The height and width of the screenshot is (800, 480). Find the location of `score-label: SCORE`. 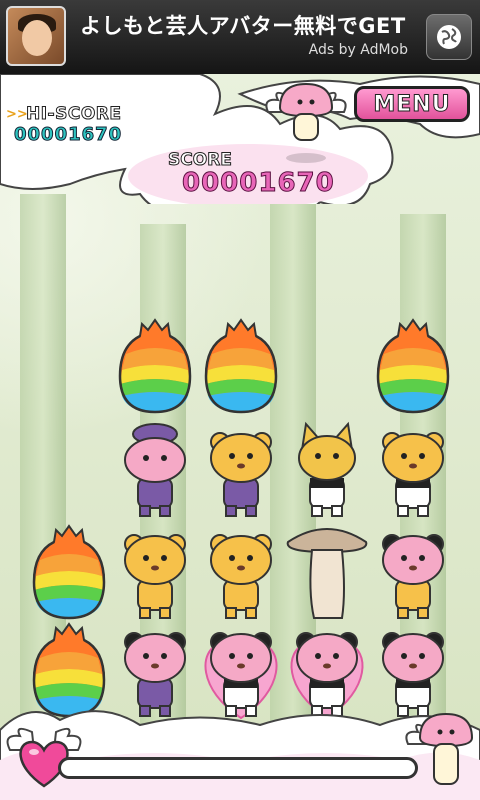

score-label: SCORE is located at coordinates (200, 160).